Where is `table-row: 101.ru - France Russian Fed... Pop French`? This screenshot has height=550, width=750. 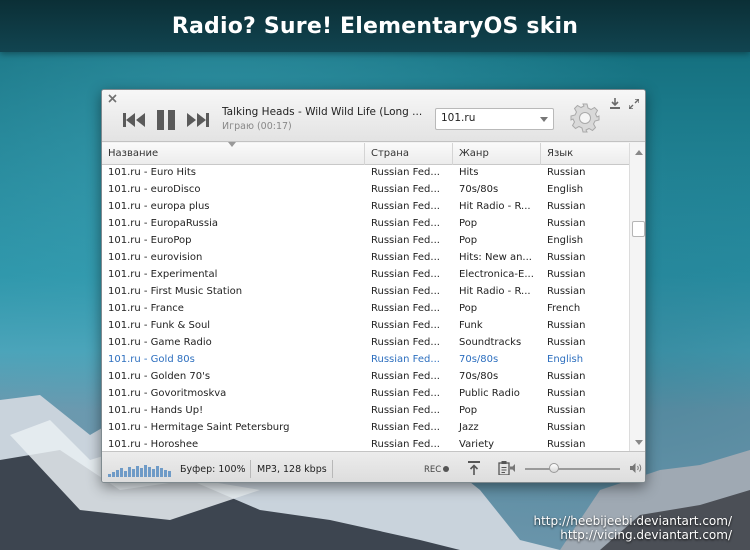 table-row: 101.ru - France Russian Fed... Pop French is located at coordinates (365, 309).